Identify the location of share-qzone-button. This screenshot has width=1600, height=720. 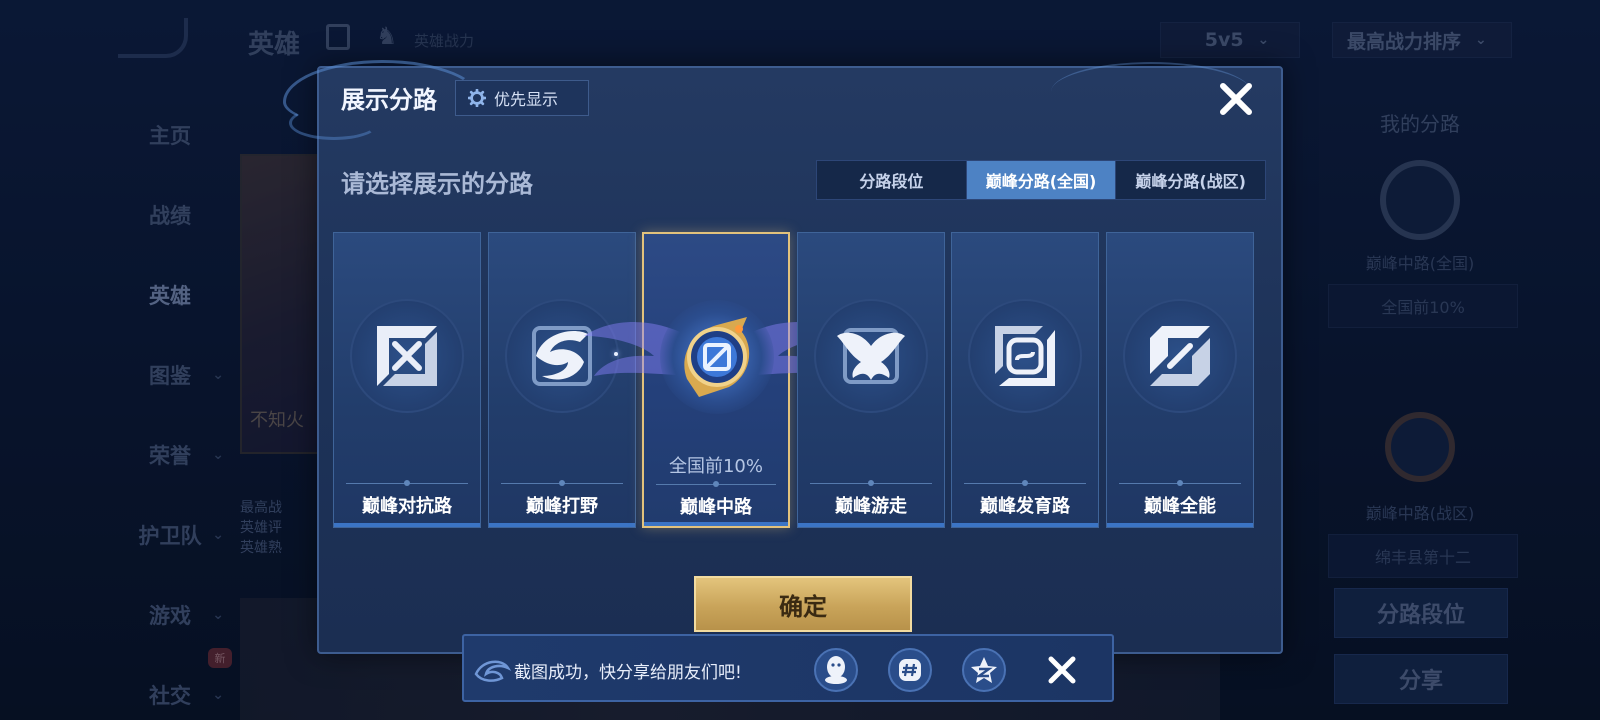
(984, 670).